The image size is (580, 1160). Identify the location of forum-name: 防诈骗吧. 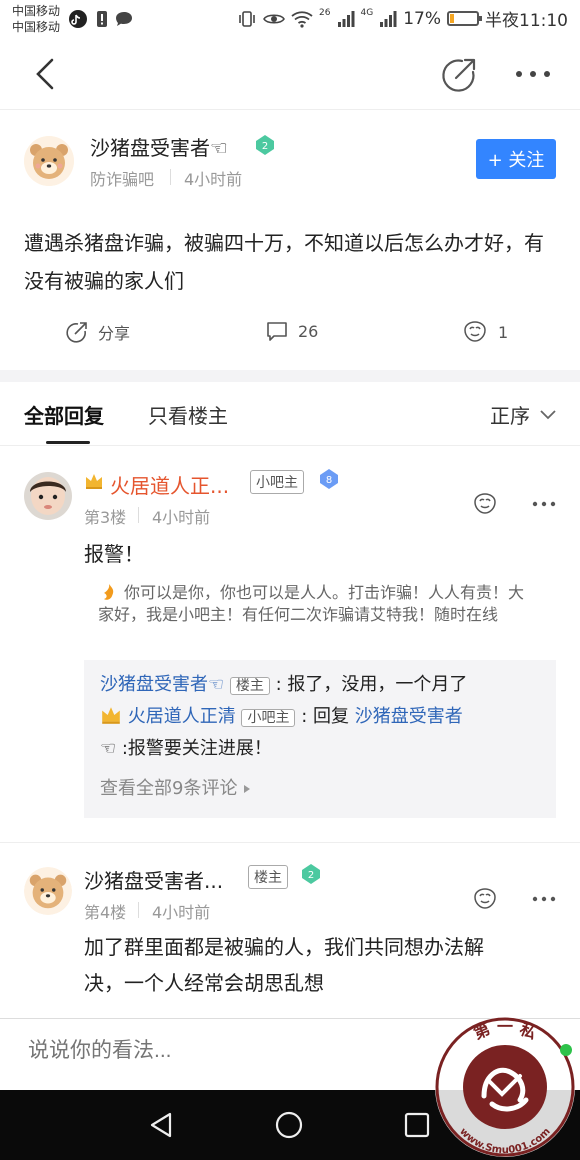
(122, 178).